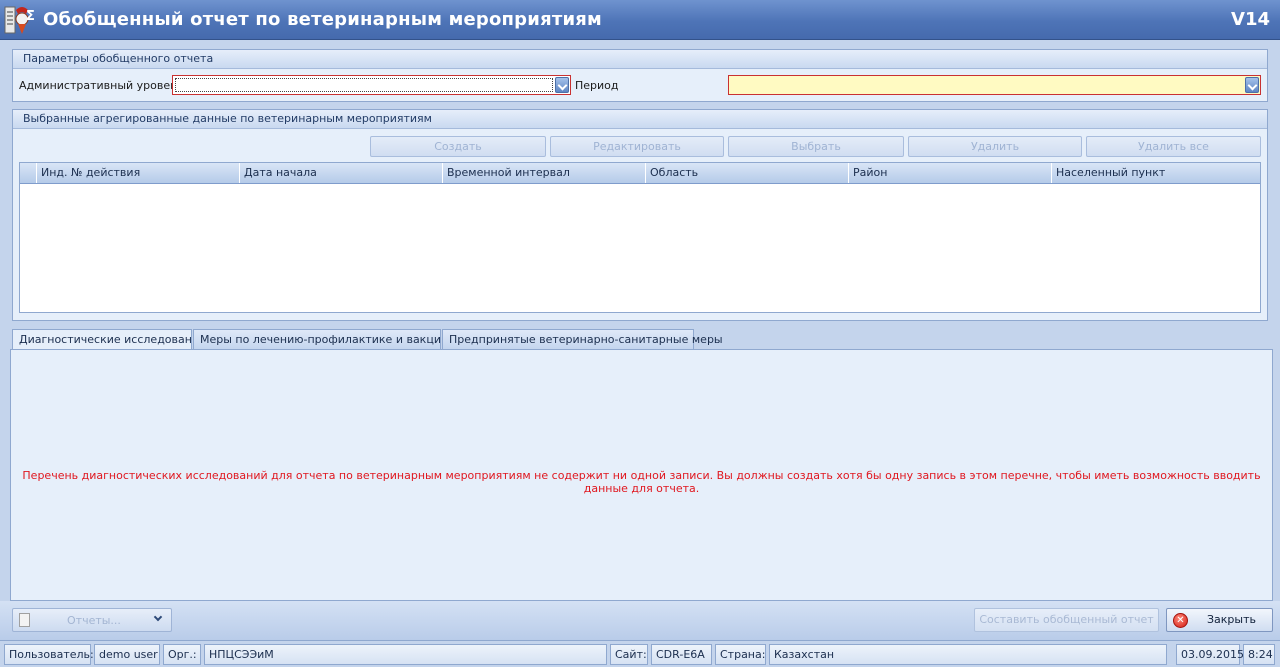 The height and width of the screenshot is (667, 1280). I want to click on report-document-icon, so click(24, 620).